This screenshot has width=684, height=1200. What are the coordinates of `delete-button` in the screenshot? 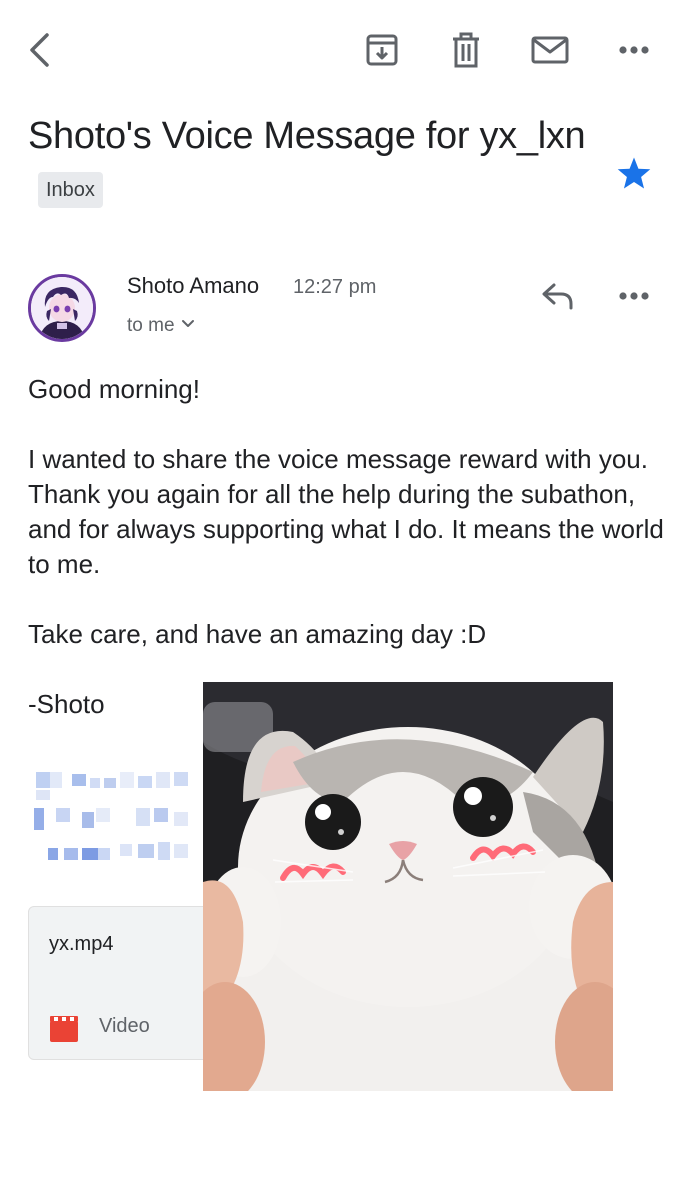 It's located at (466, 50).